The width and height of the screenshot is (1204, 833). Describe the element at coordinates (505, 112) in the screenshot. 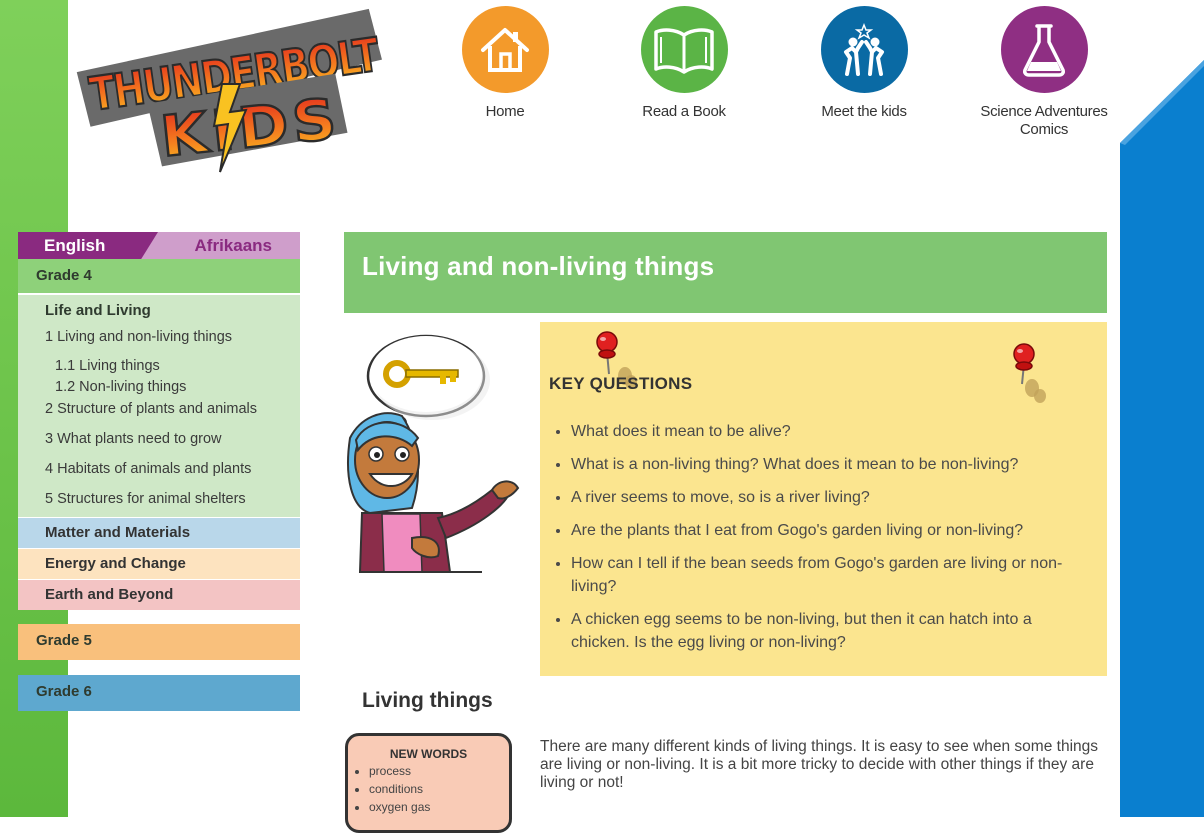

I see `nav-home-label: Home` at that location.